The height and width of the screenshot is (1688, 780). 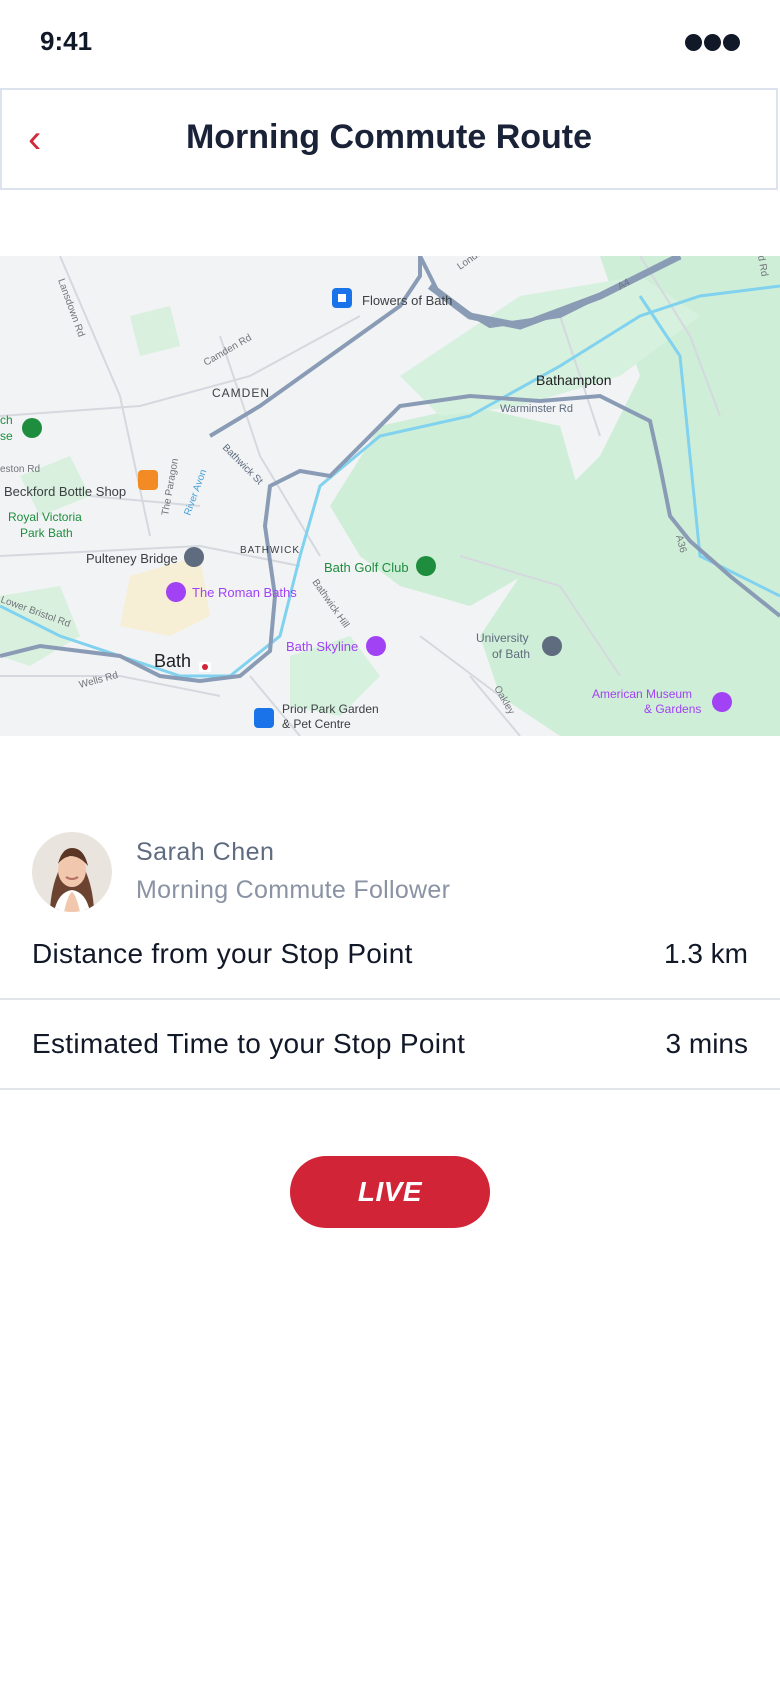 I want to click on map-label-ch: ch, so click(x=6, y=420).